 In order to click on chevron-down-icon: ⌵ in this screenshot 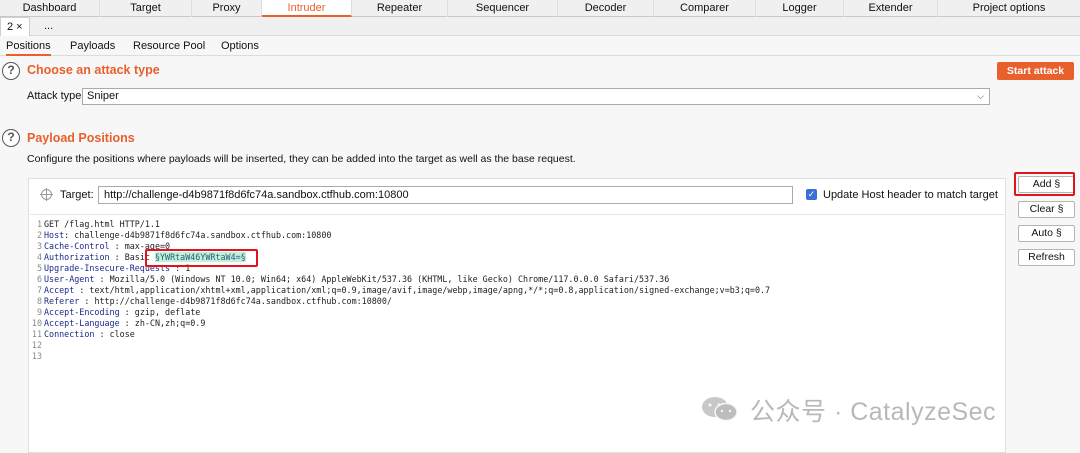, I will do `click(980, 96)`.